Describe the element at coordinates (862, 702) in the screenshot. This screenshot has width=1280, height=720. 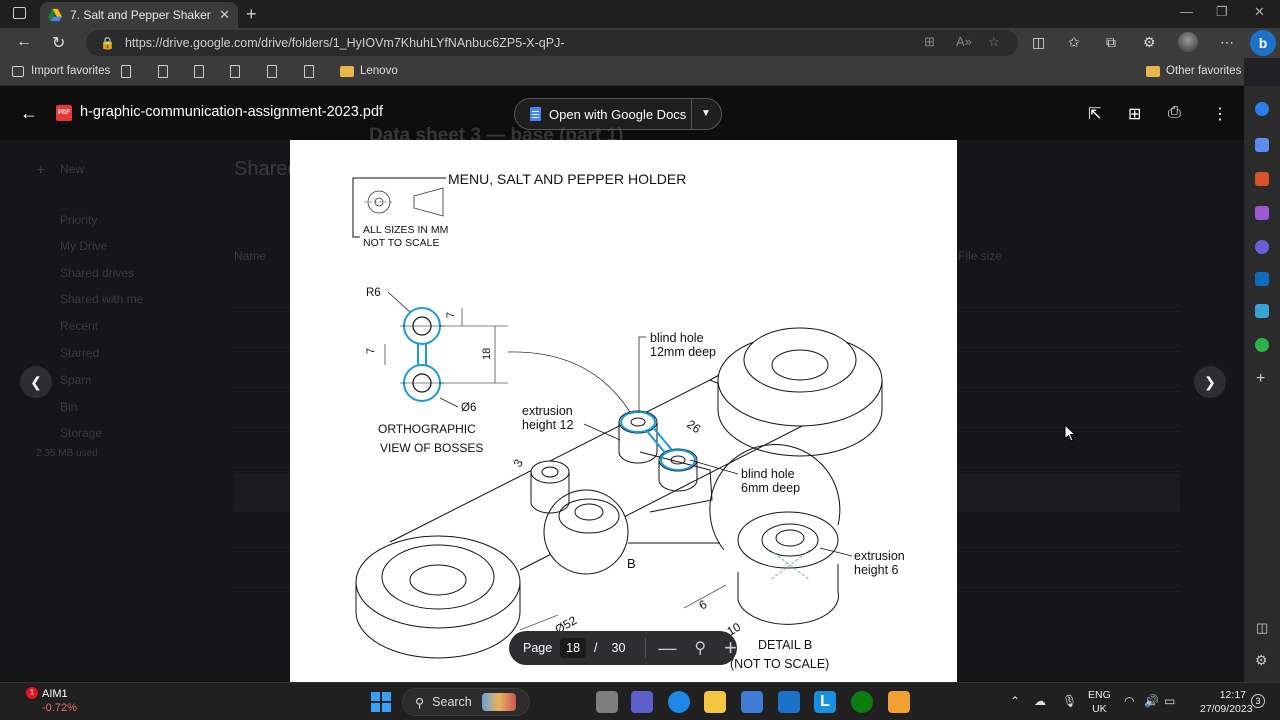
I see `xbox-icon` at that location.